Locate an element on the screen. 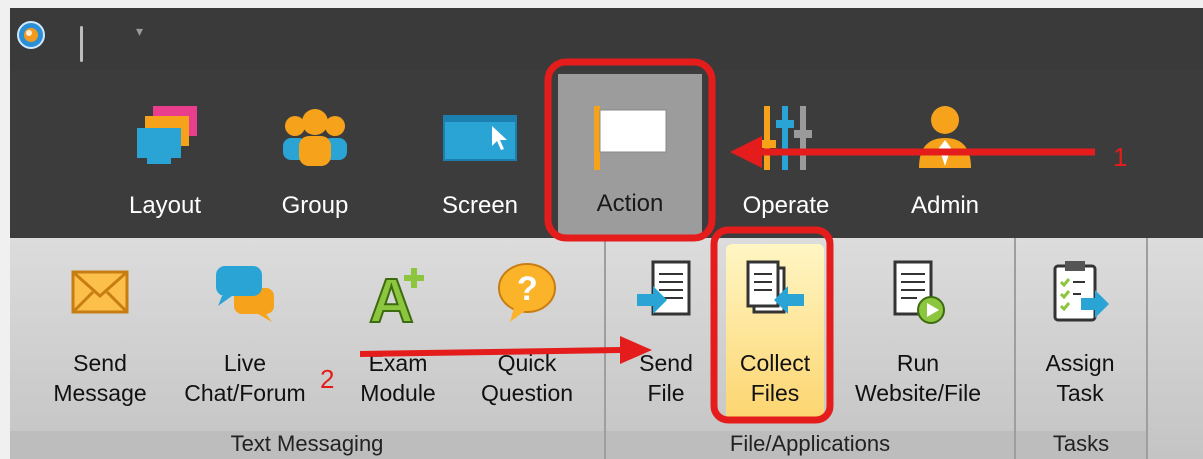  tab-group: Group is located at coordinates (315, 151).